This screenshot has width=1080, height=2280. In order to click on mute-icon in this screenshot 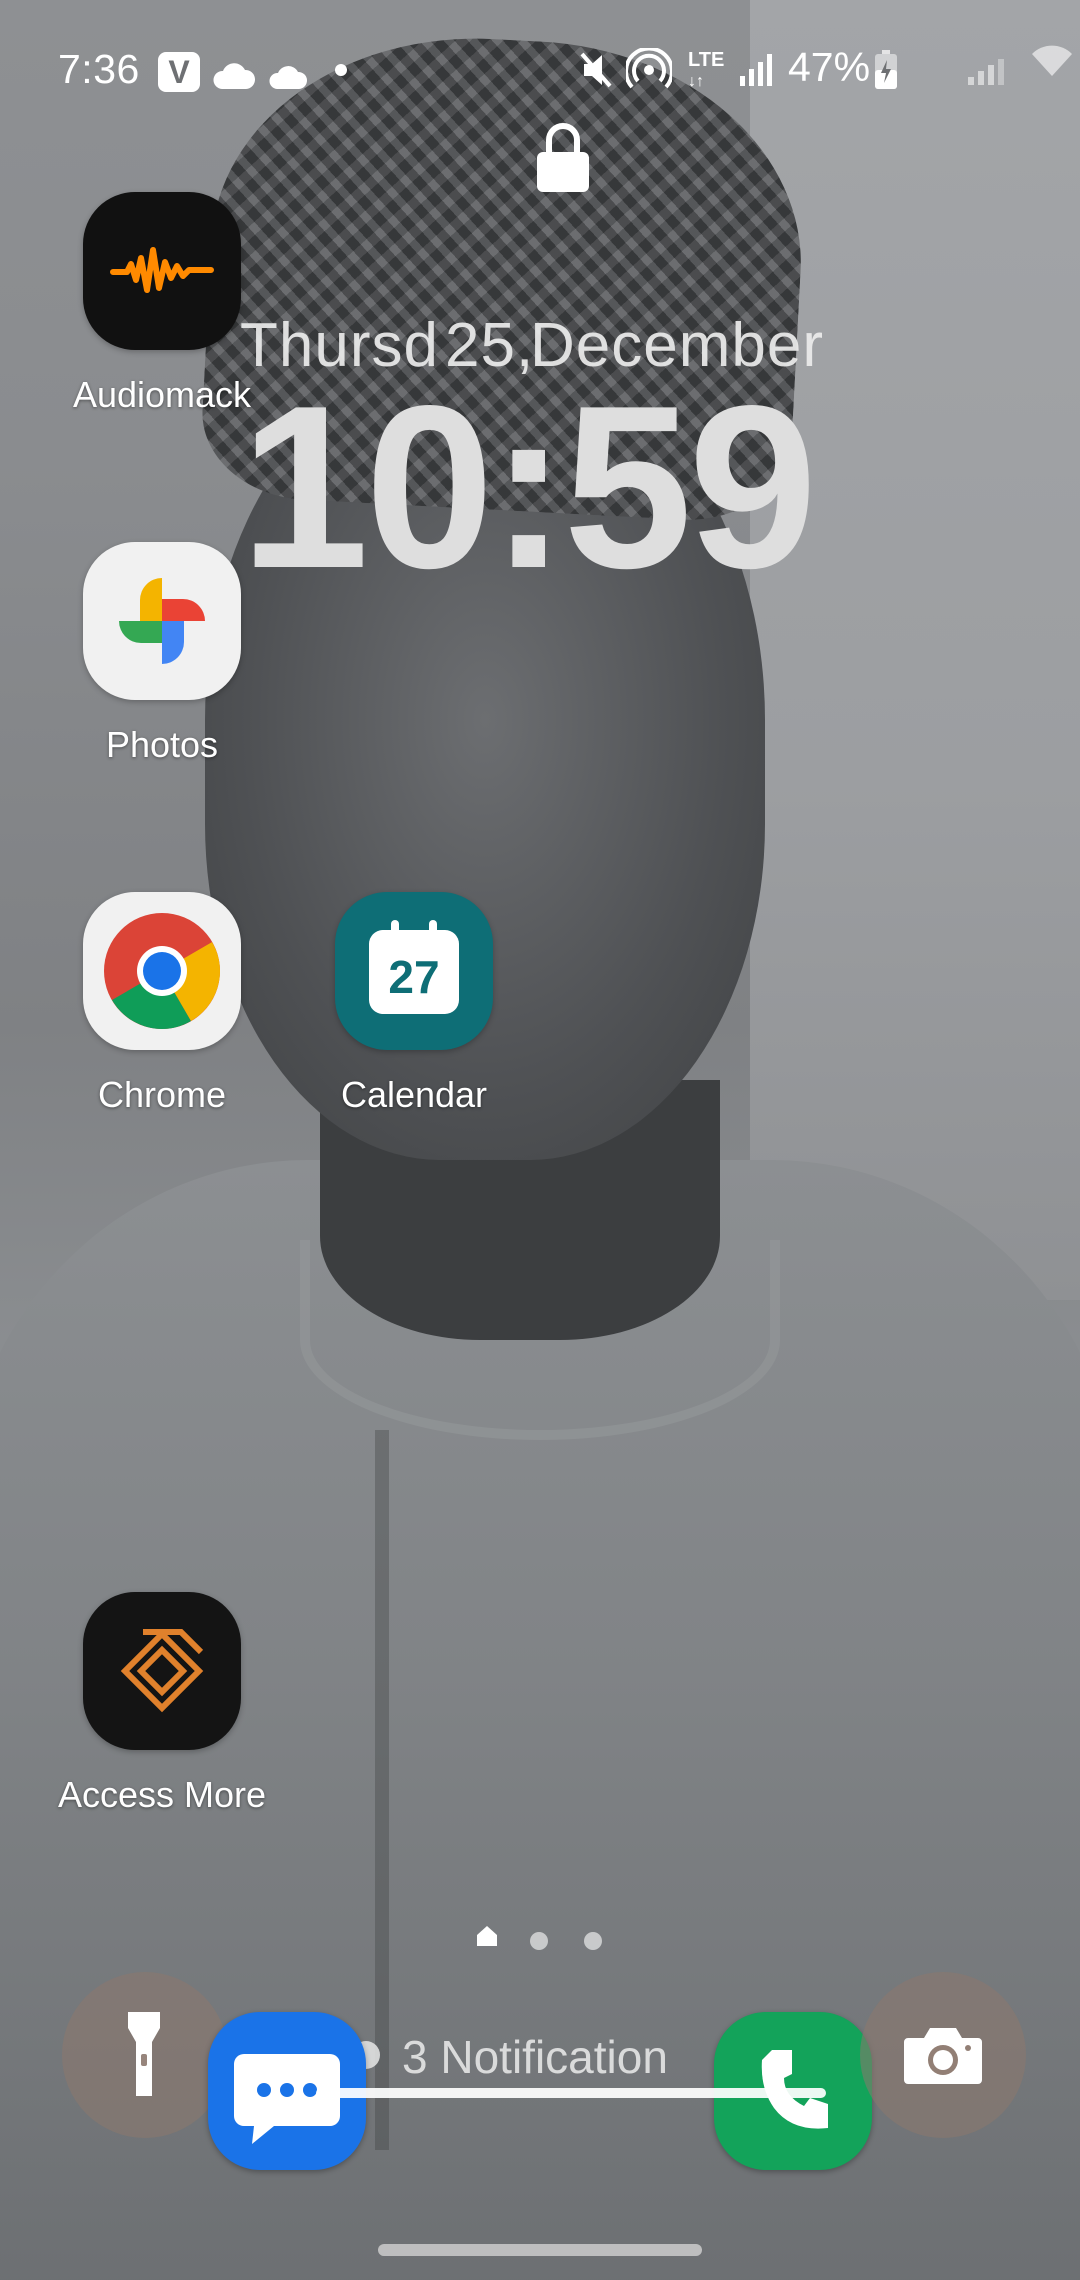, I will do `click(596, 75)`.